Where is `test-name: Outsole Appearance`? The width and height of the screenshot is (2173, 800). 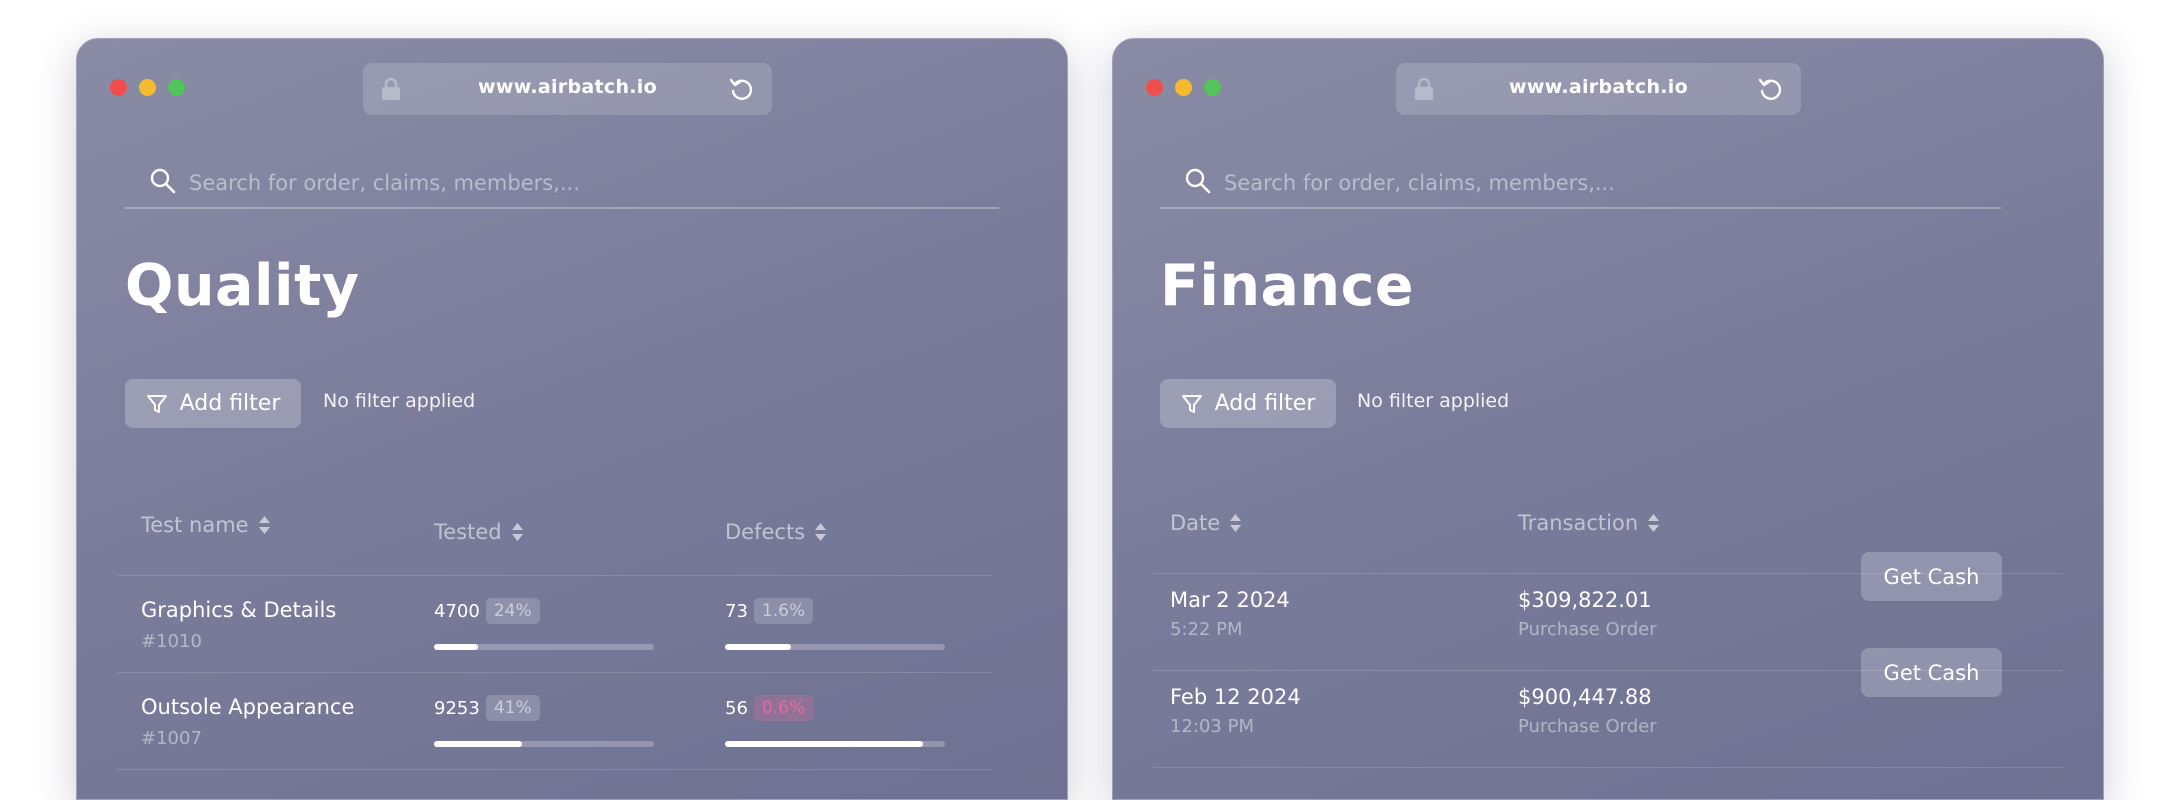 test-name: Outsole Appearance is located at coordinates (248, 707).